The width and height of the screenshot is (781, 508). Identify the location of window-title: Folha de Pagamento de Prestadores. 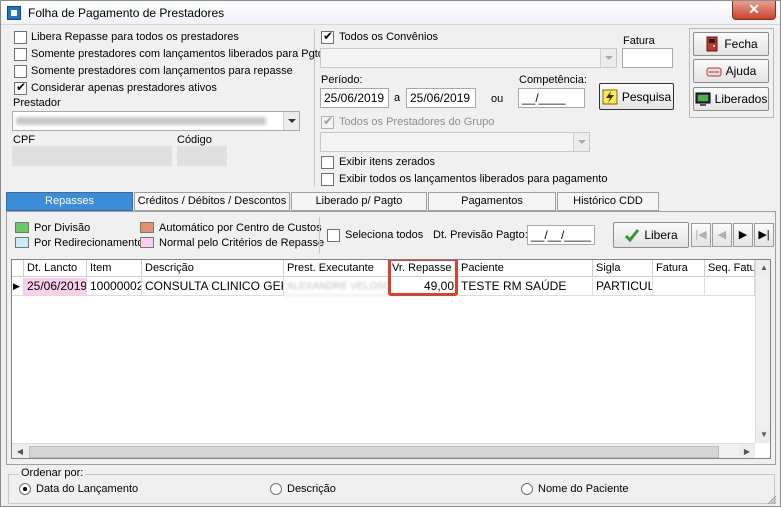
(126, 13).